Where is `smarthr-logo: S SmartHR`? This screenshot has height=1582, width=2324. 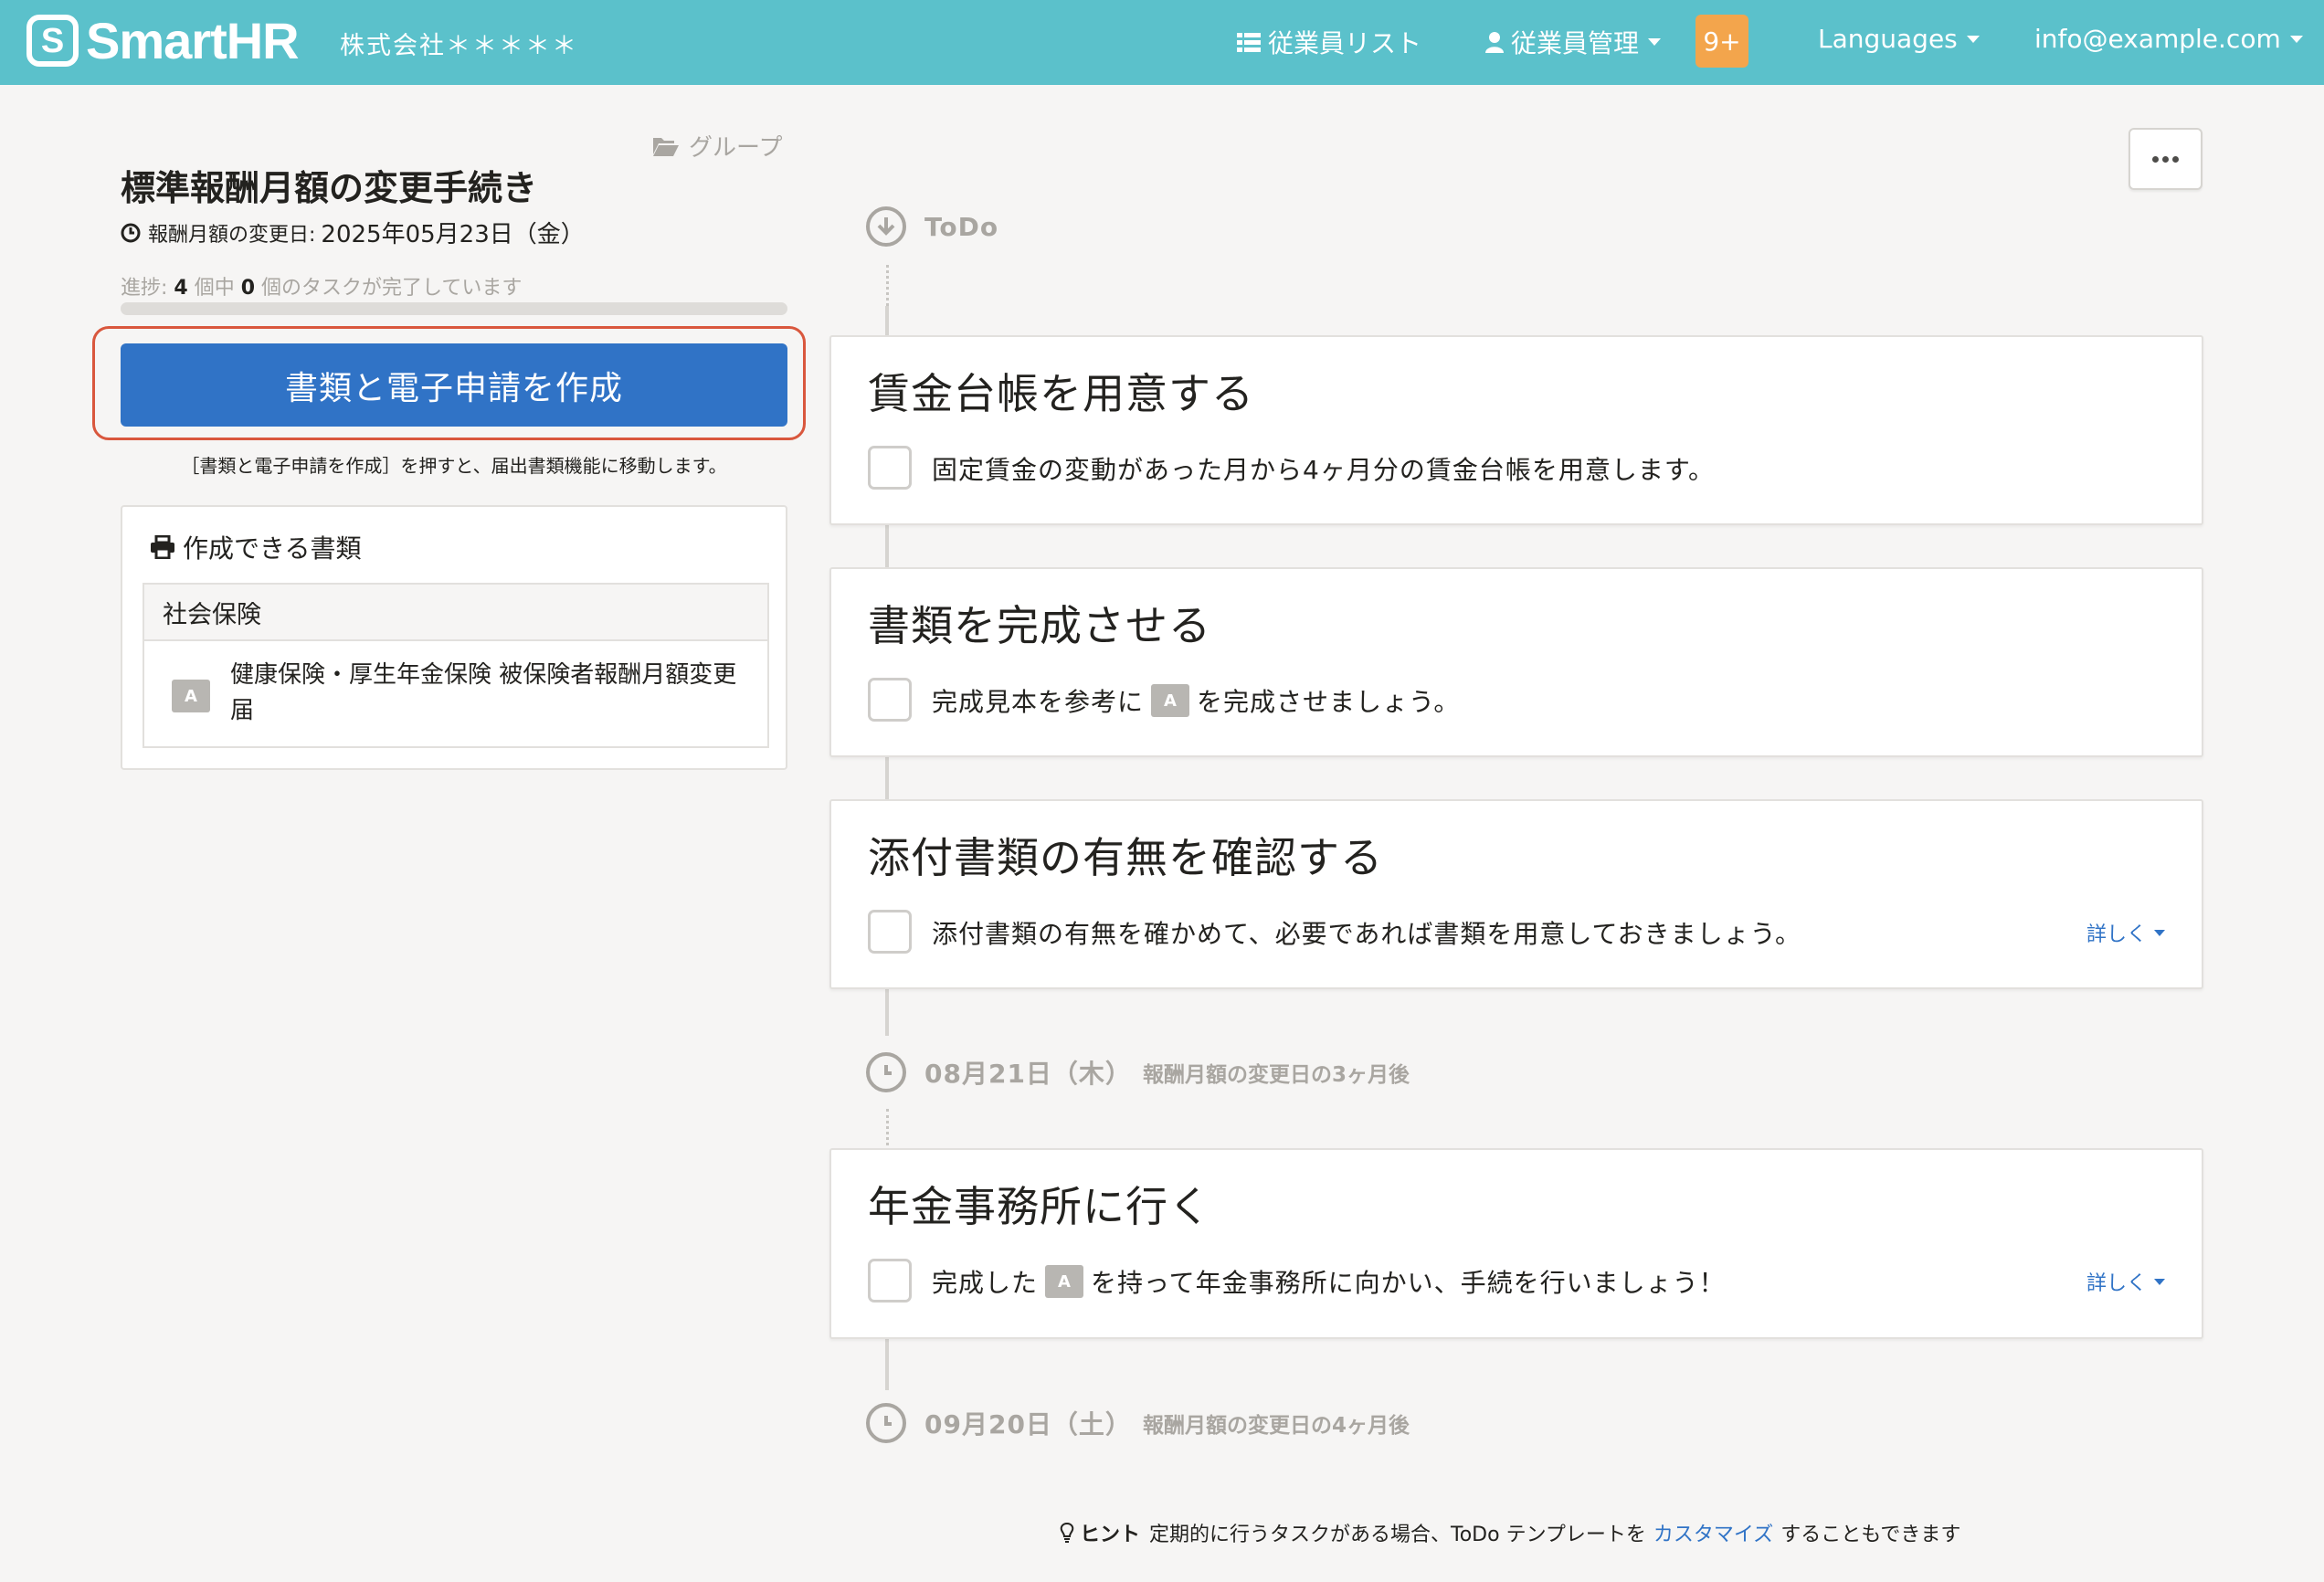
smarthr-logo: S SmartHR is located at coordinates (163, 40).